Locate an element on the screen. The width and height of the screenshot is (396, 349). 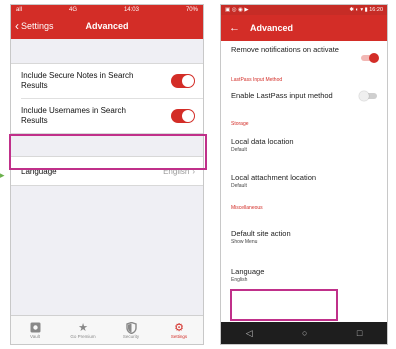
android-status-bar: ▣ ◎ ◉ ▶ ✱ ◐ ▾ ▮ 16:20 is located at coordinates (304, 10).